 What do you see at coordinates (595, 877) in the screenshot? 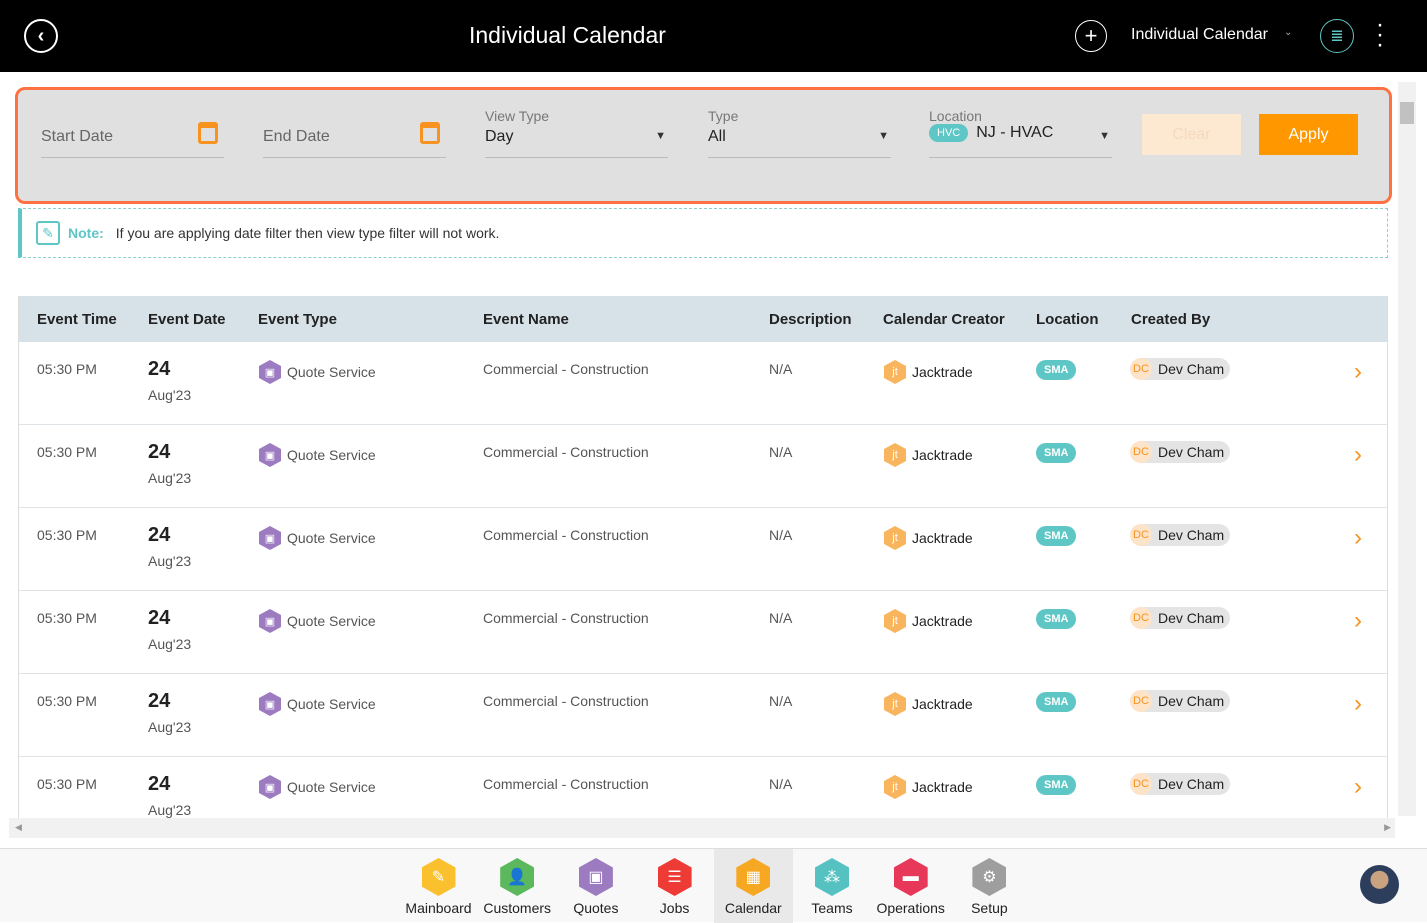
I see `quotes-icon: ▣` at bounding box center [595, 877].